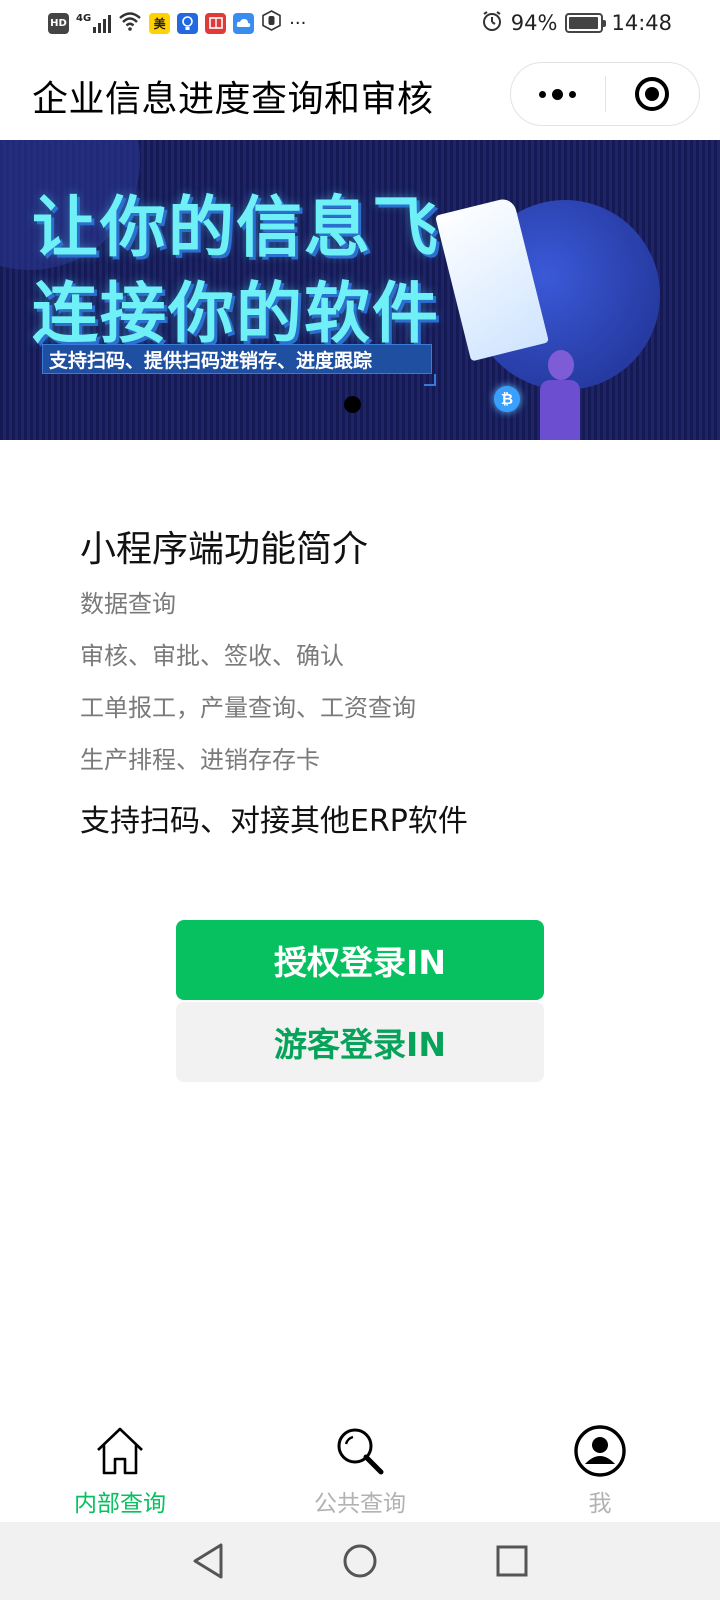 This screenshot has height=1600, width=720. Describe the element at coordinates (360, 23) in the screenshot. I see `status-bar: HD 4G 美 ··· 94% 14:48` at that location.